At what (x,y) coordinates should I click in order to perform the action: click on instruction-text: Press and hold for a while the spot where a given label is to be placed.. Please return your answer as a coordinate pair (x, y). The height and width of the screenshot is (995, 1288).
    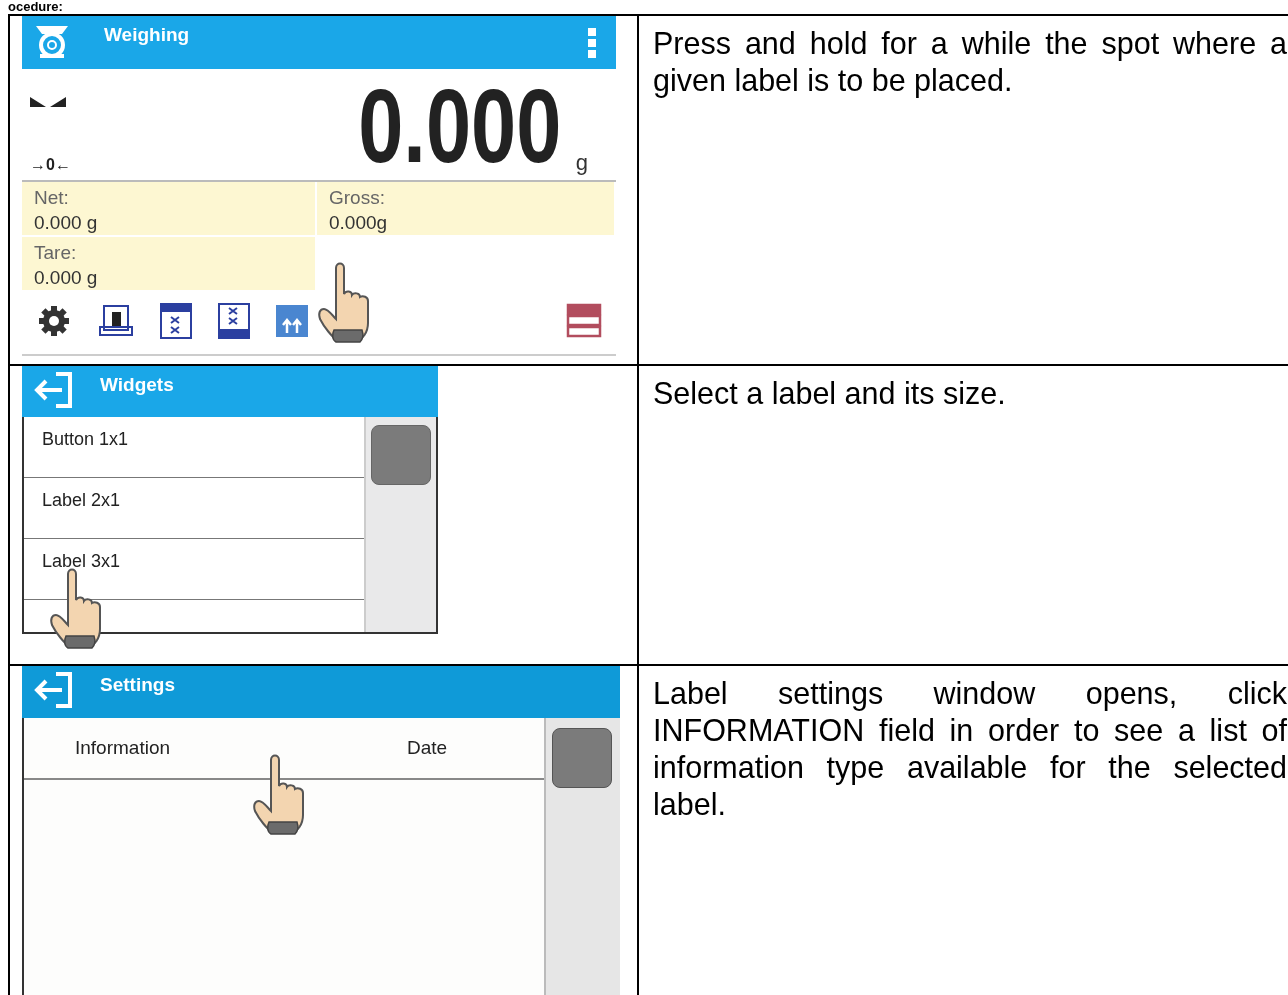
    Looking at the image, I should click on (970, 62).